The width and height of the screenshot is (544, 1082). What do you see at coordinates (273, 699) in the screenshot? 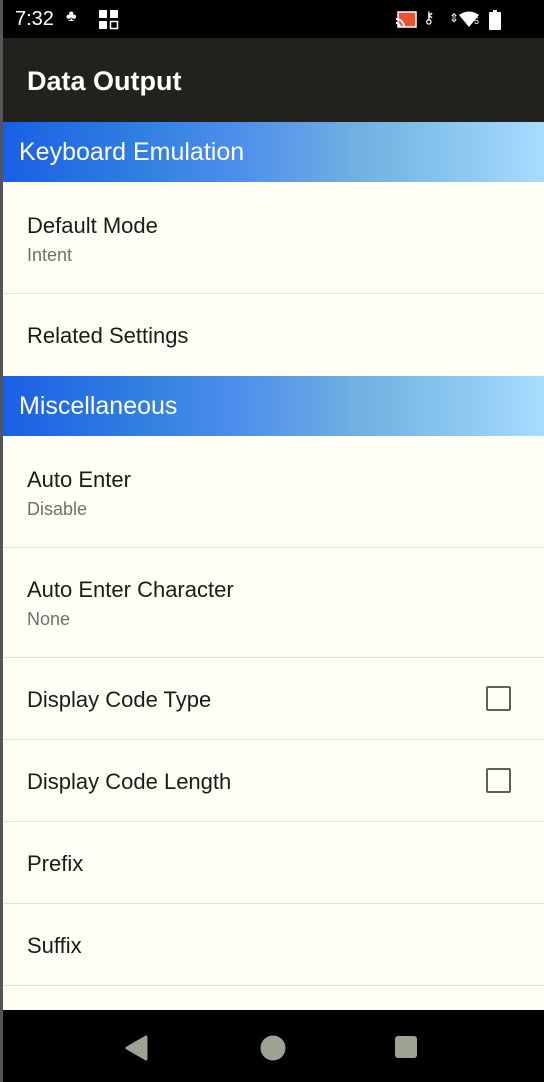
I see `pref-display-code-type: Display Code Type` at bounding box center [273, 699].